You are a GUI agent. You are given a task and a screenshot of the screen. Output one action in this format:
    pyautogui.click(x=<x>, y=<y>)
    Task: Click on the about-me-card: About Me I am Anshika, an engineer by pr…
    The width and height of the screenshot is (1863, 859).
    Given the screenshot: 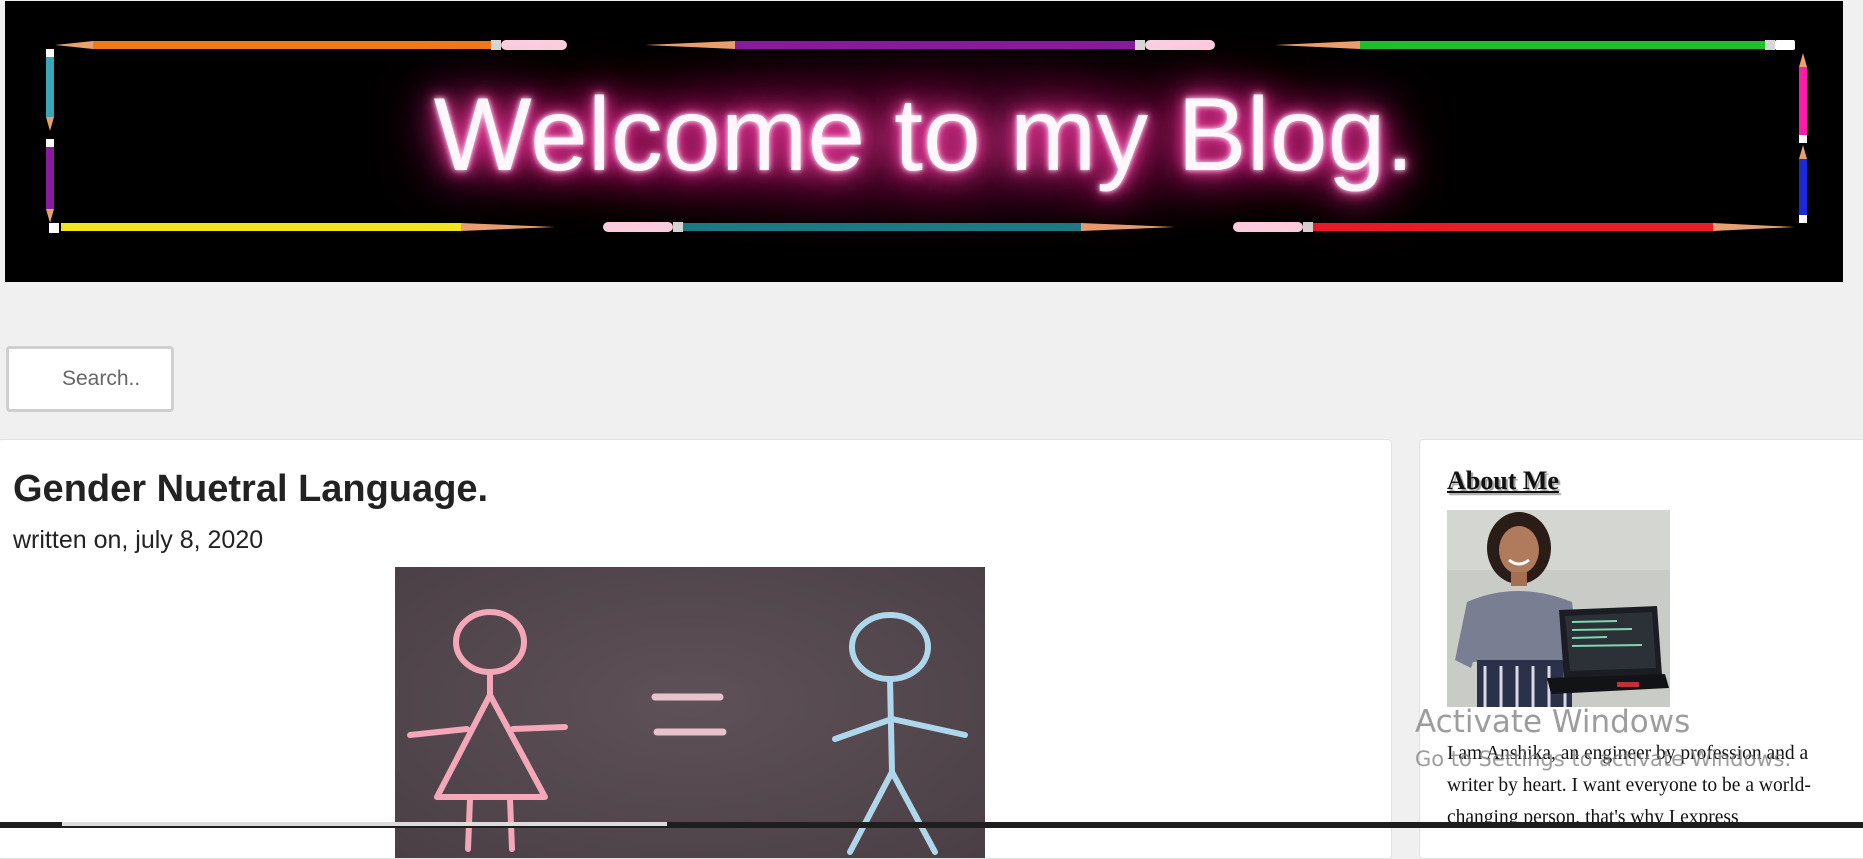 What is the action you would take?
    pyautogui.click(x=1641, y=649)
    